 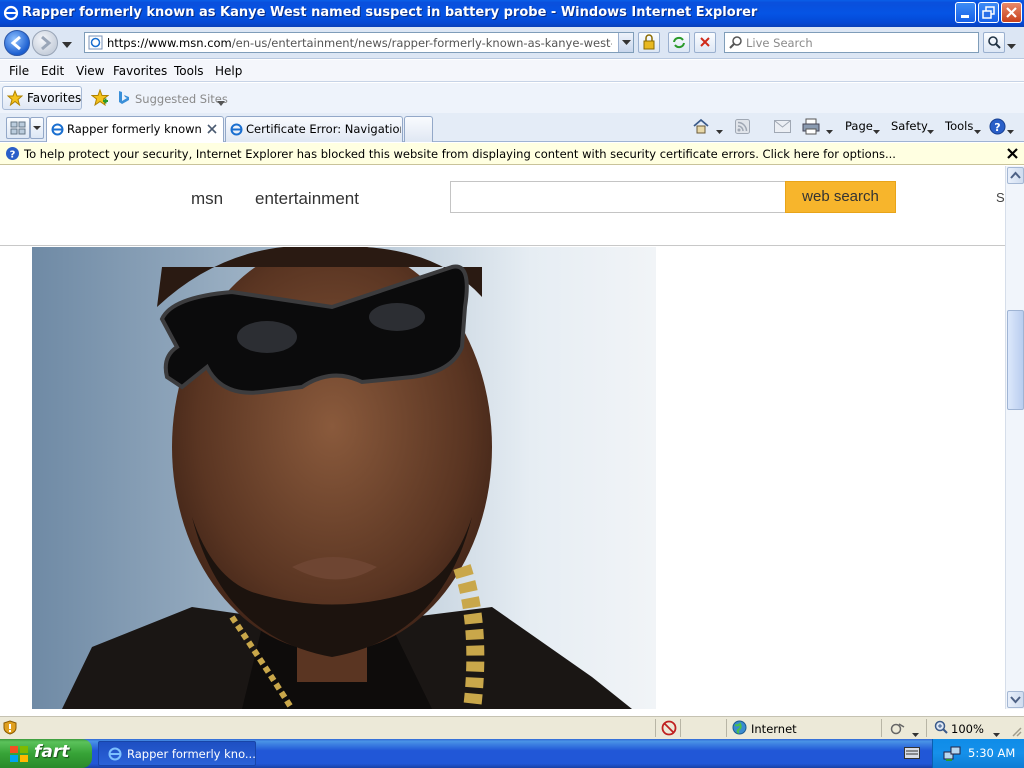 I want to click on page-icon, so click(x=95, y=44).